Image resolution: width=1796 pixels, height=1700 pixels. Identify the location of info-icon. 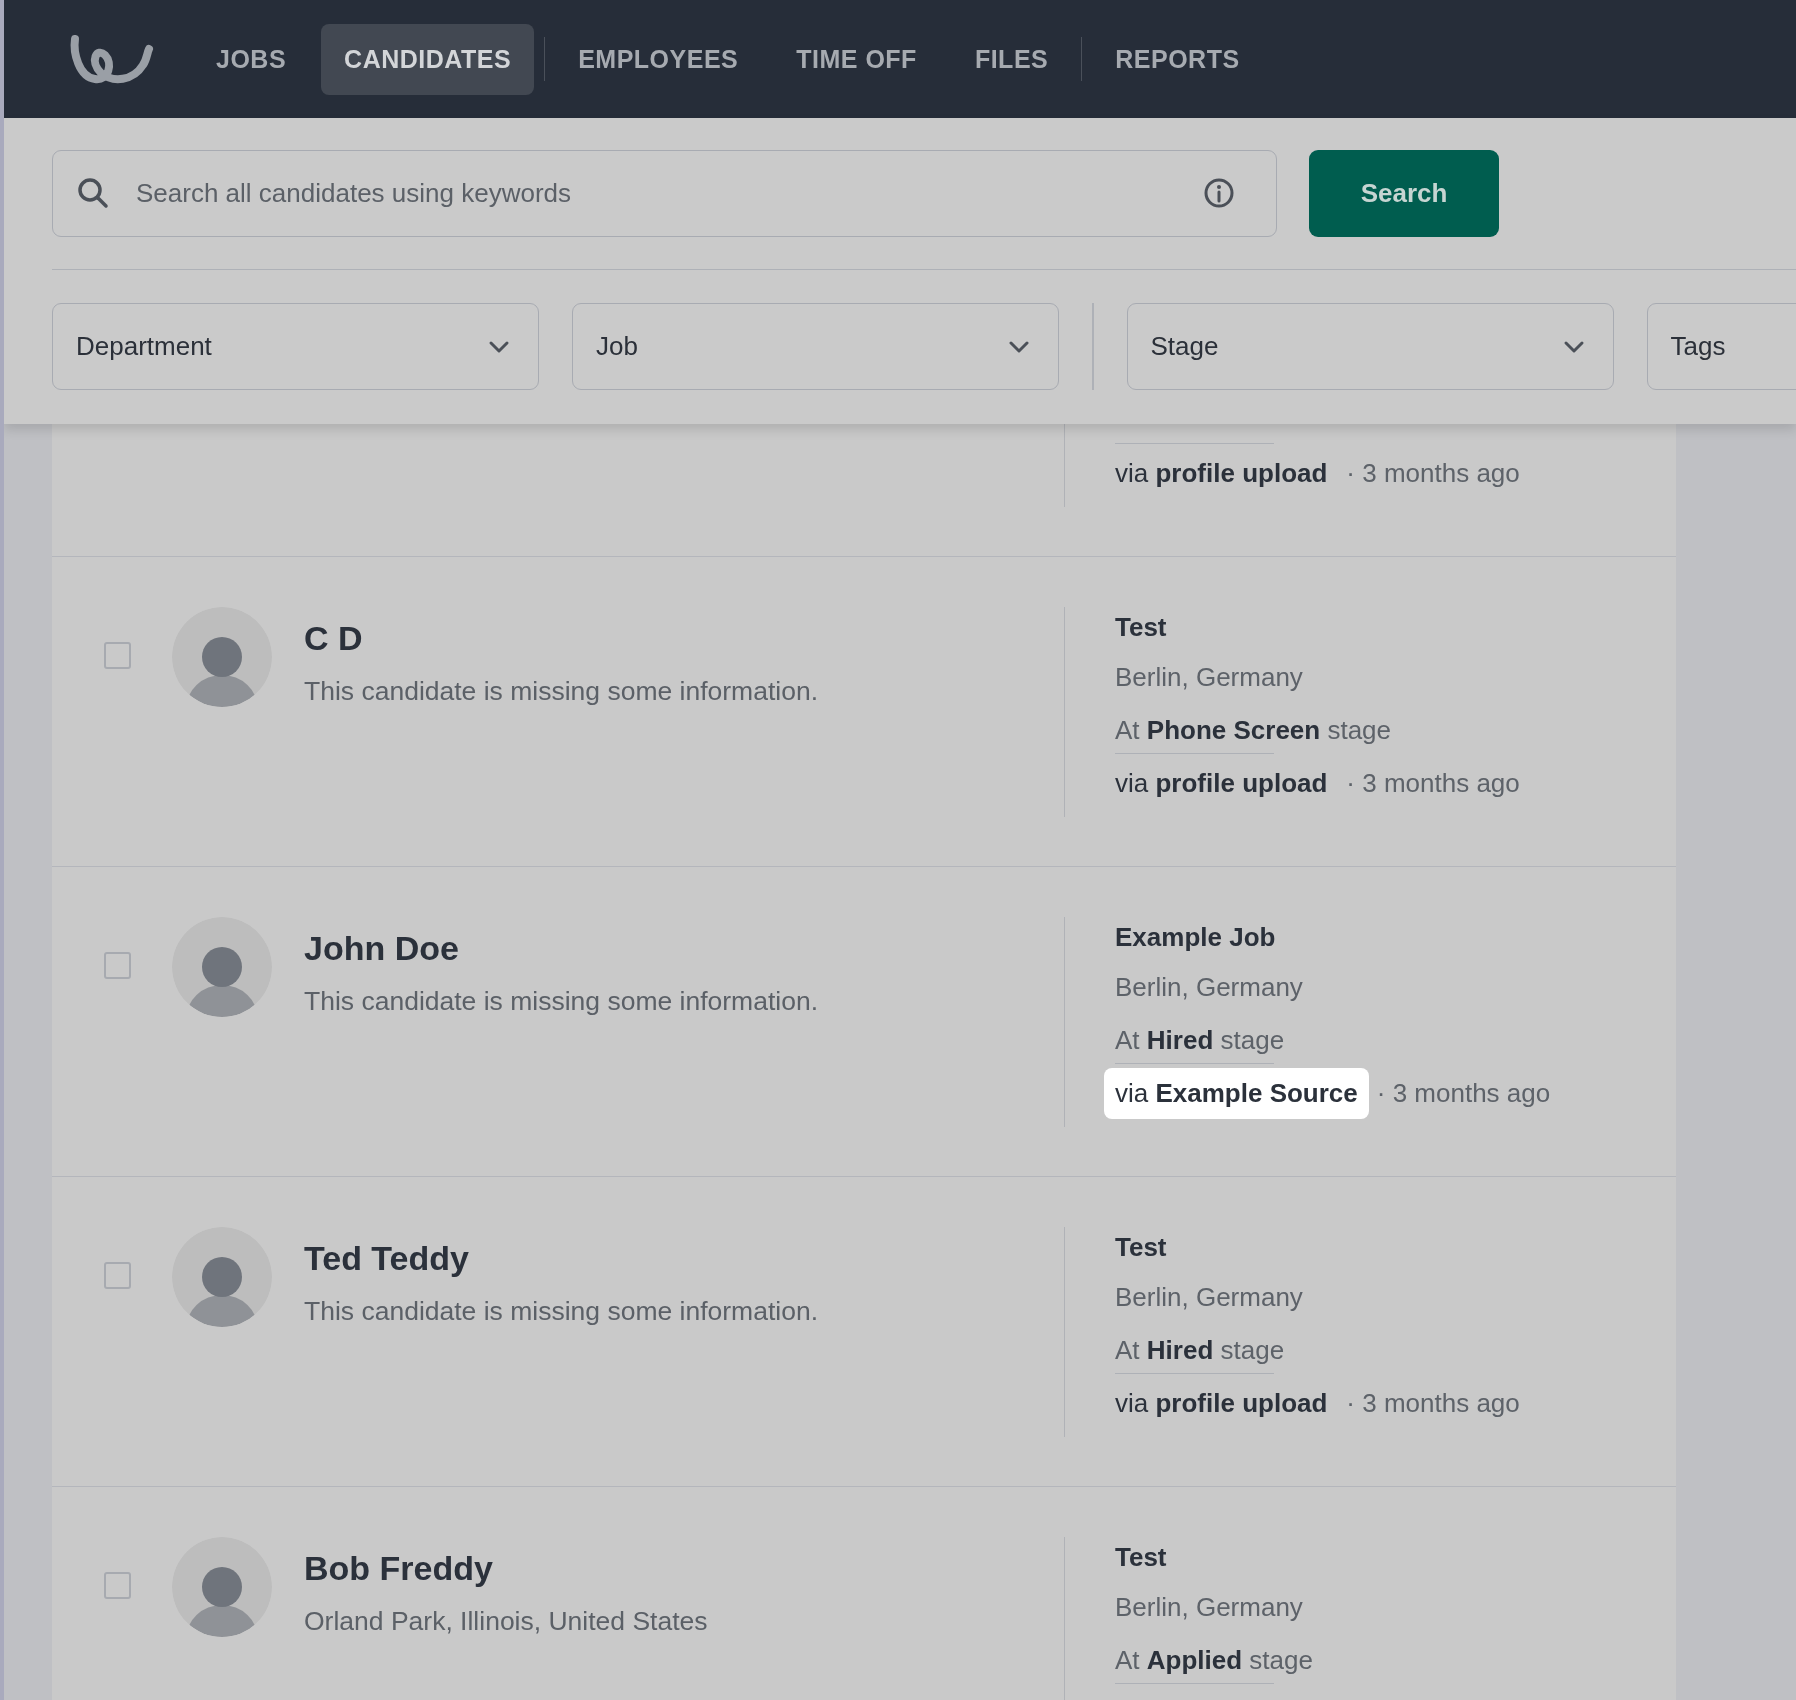
(1219, 193).